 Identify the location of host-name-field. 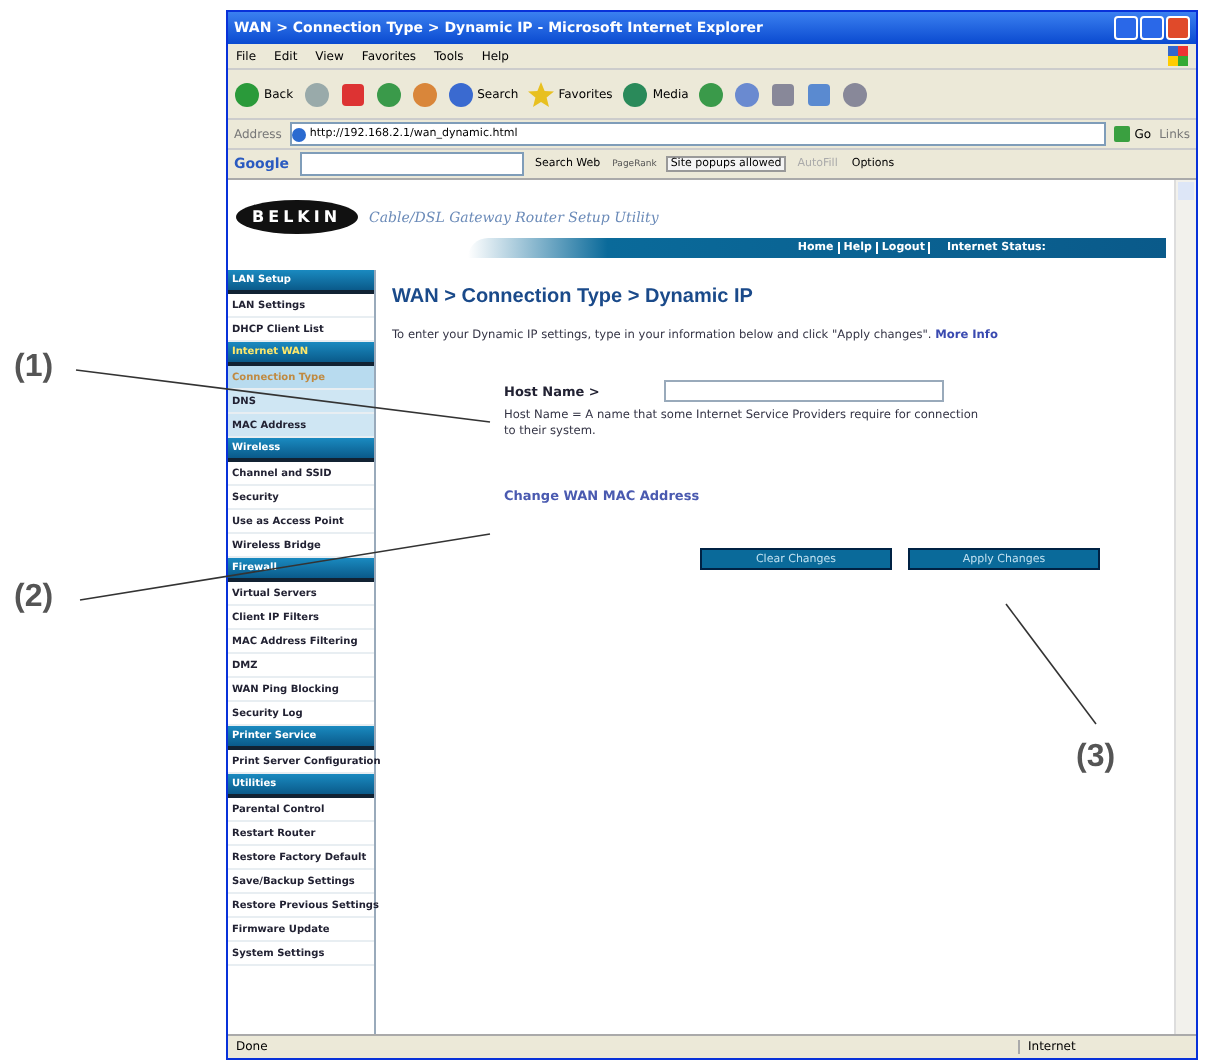
(803, 391).